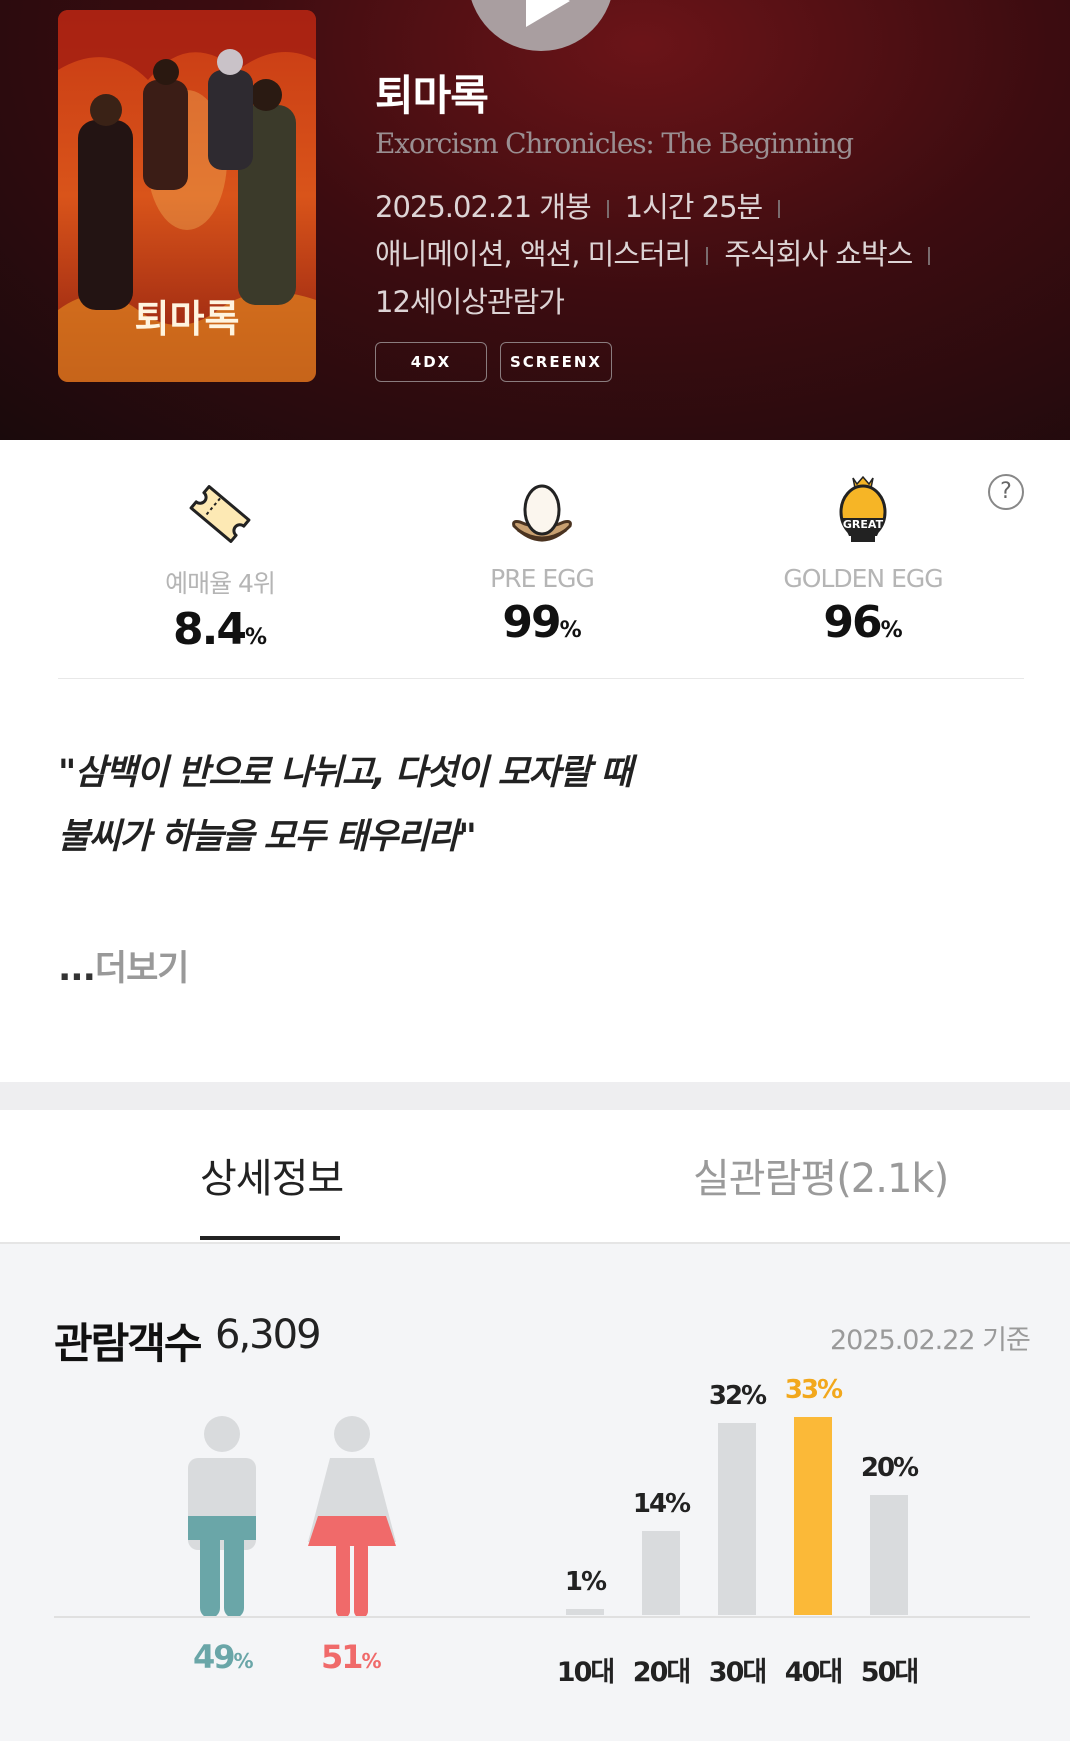 The width and height of the screenshot is (1070, 1741). What do you see at coordinates (818, 254) in the screenshot?
I see `distributor: 주식회사 쇼박스` at bounding box center [818, 254].